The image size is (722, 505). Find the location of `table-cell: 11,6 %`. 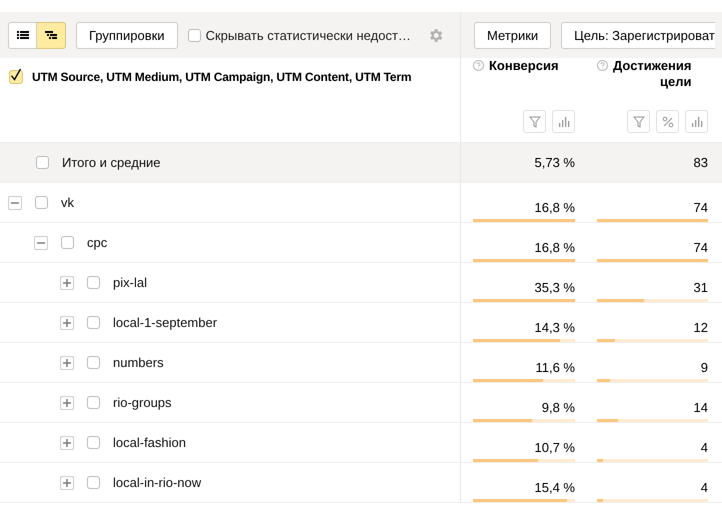

table-cell: 11,6 % is located at coordinates (555, 367).